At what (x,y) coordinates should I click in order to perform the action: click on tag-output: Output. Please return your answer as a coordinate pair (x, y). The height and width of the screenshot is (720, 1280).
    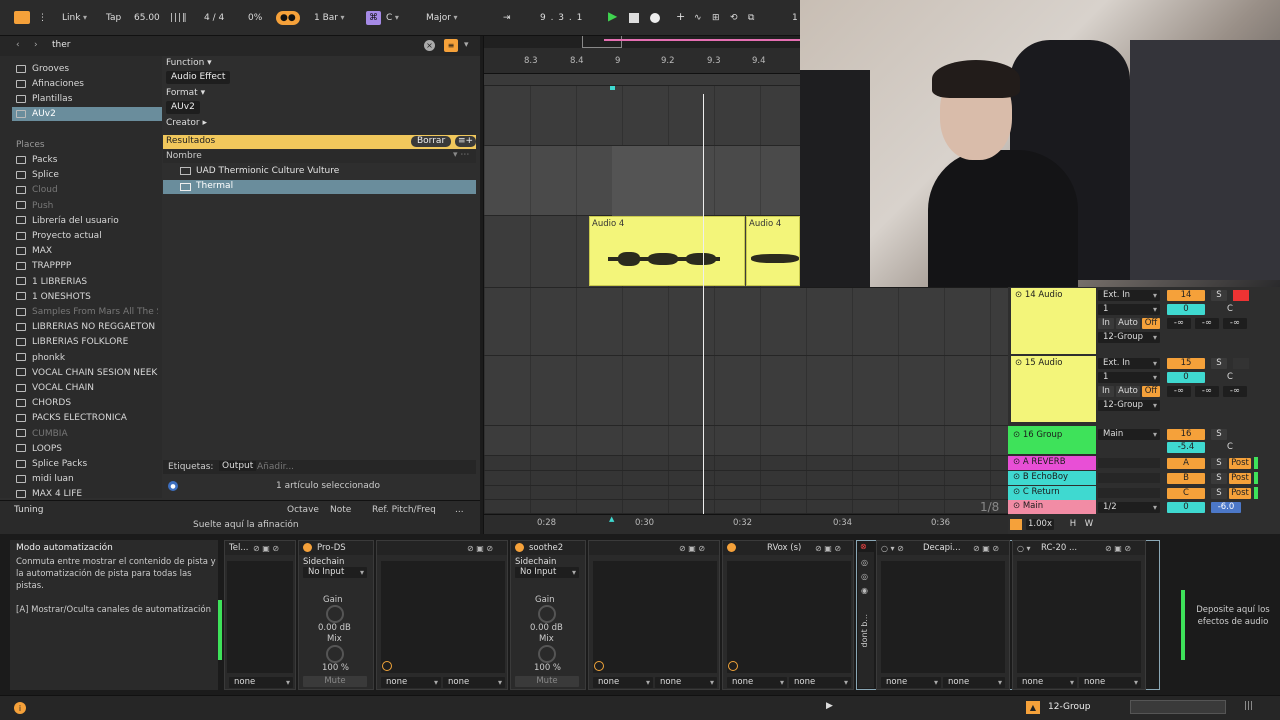
    Looking at the image, I should click on (238, 466).